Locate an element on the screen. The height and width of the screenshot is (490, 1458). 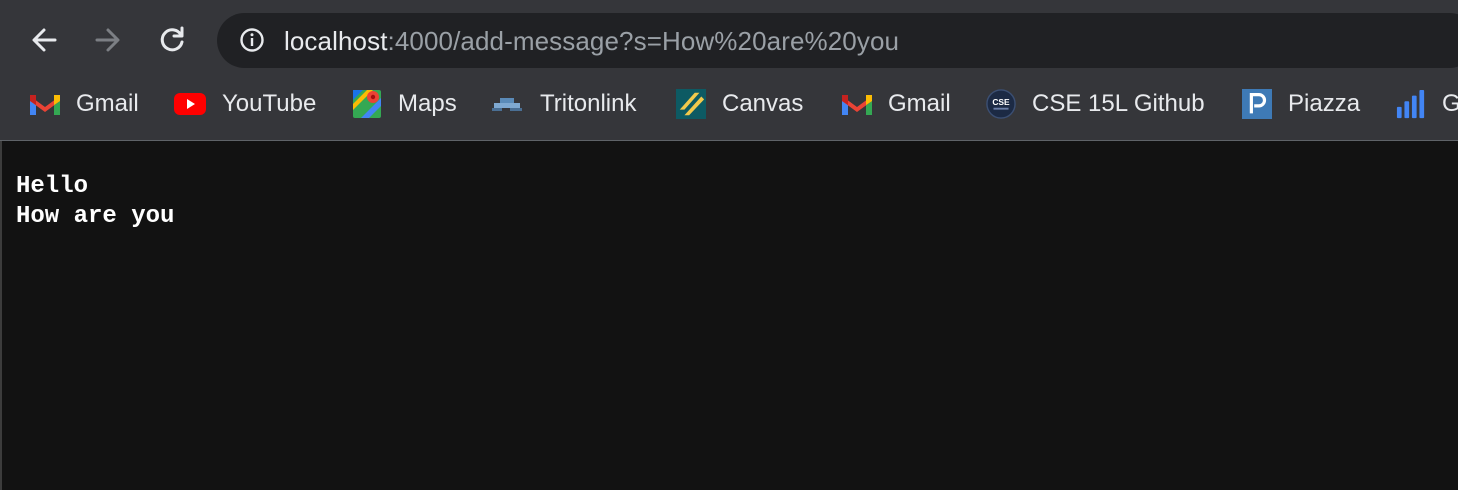
bookmark-label: YouTube is located at coordinates (269, 103).